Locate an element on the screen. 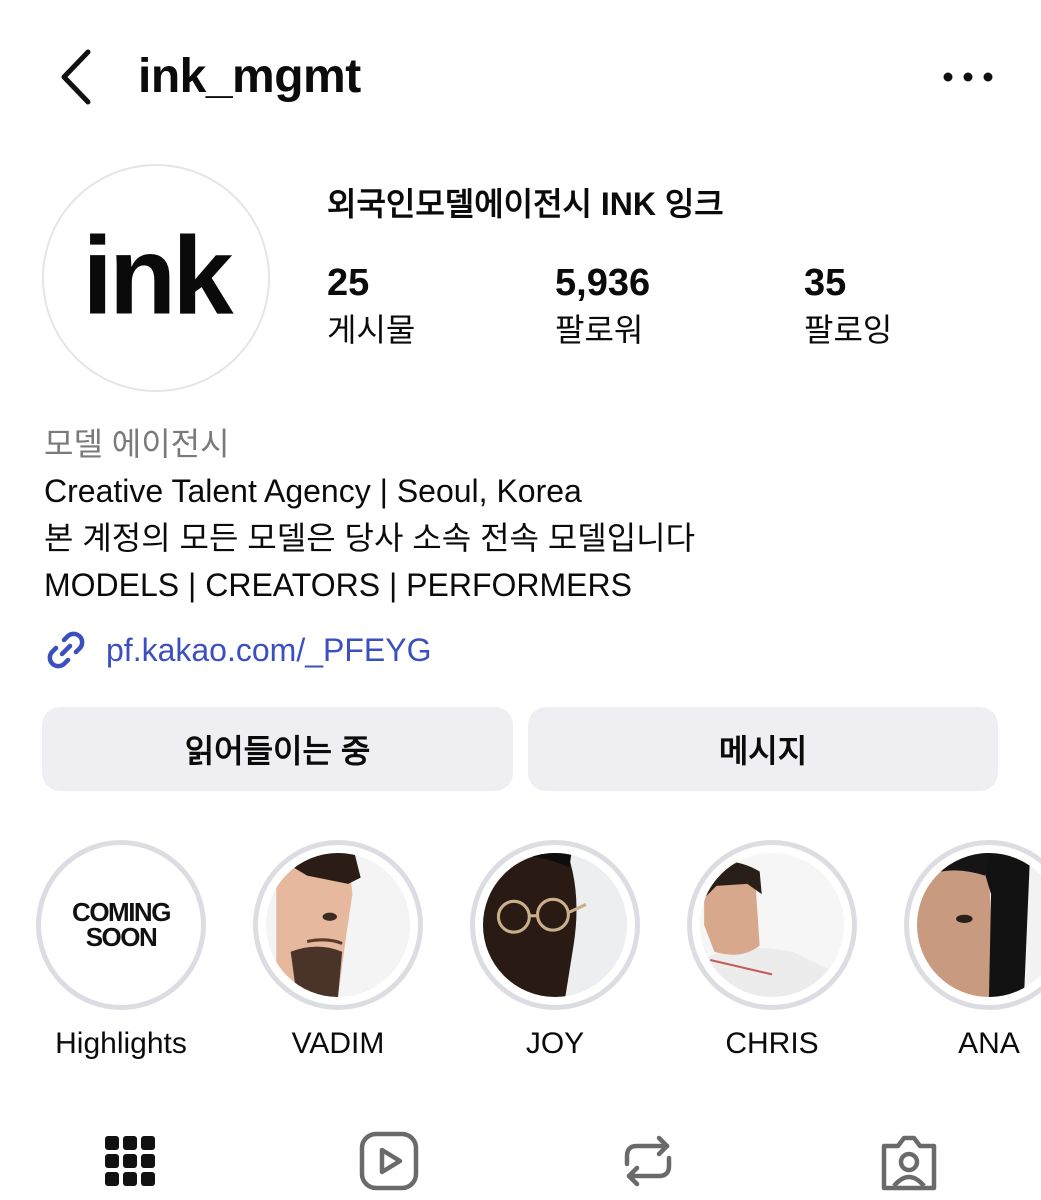 This screenshot has width=1041, height=1200. profile-tab-bar is located at coordinates (520, 1160).